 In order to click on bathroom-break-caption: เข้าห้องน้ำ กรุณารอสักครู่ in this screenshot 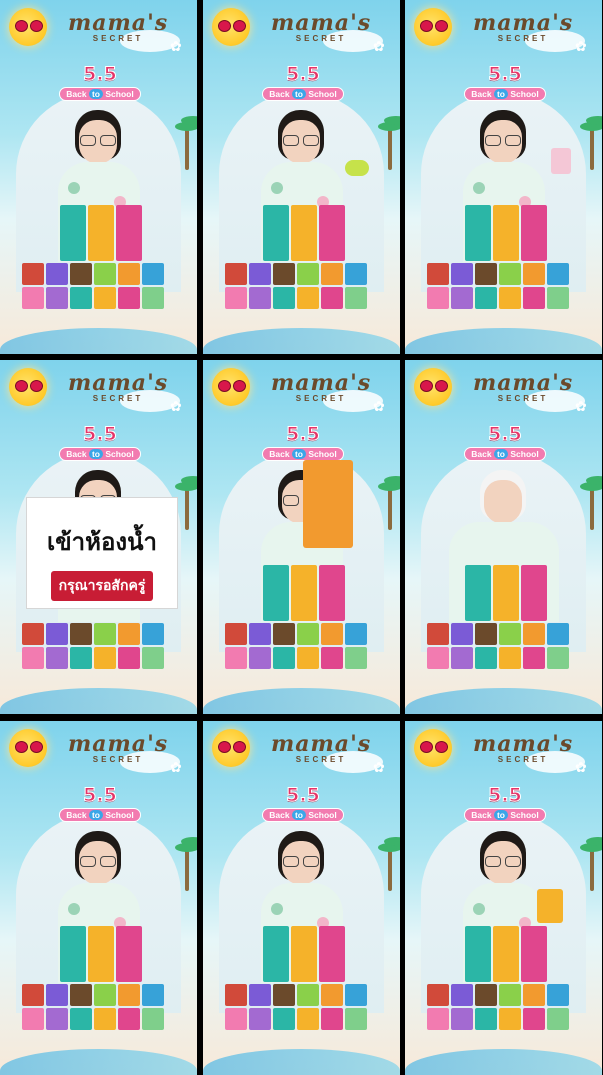, I will do `click(102, 553)`.